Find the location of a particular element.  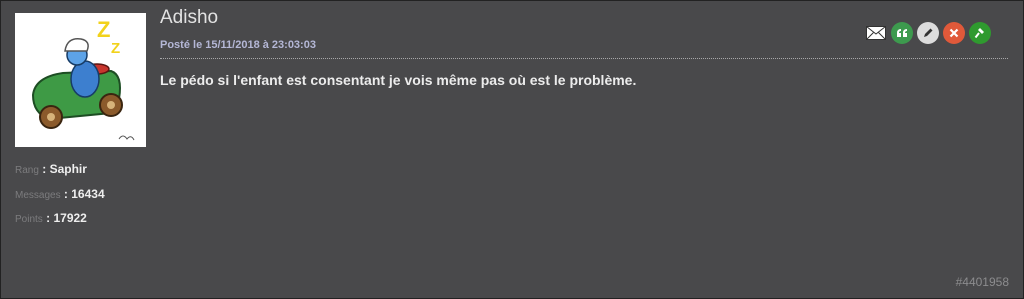

messages-label: Messages is located at coordinates (38, 195).